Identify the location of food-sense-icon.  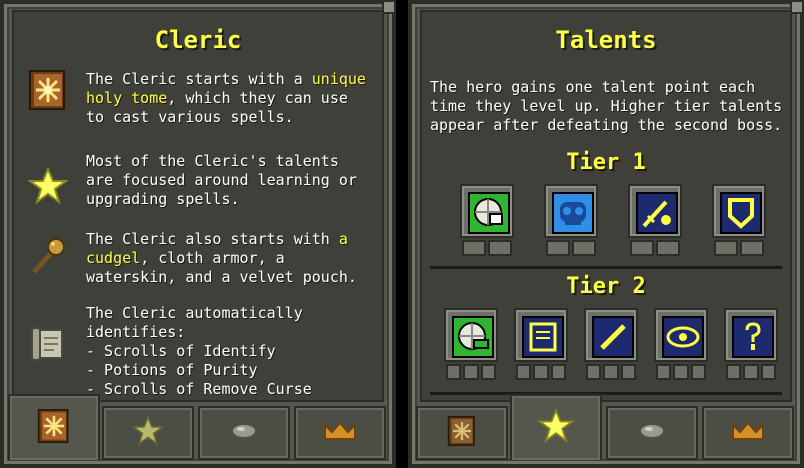
(489, 213).